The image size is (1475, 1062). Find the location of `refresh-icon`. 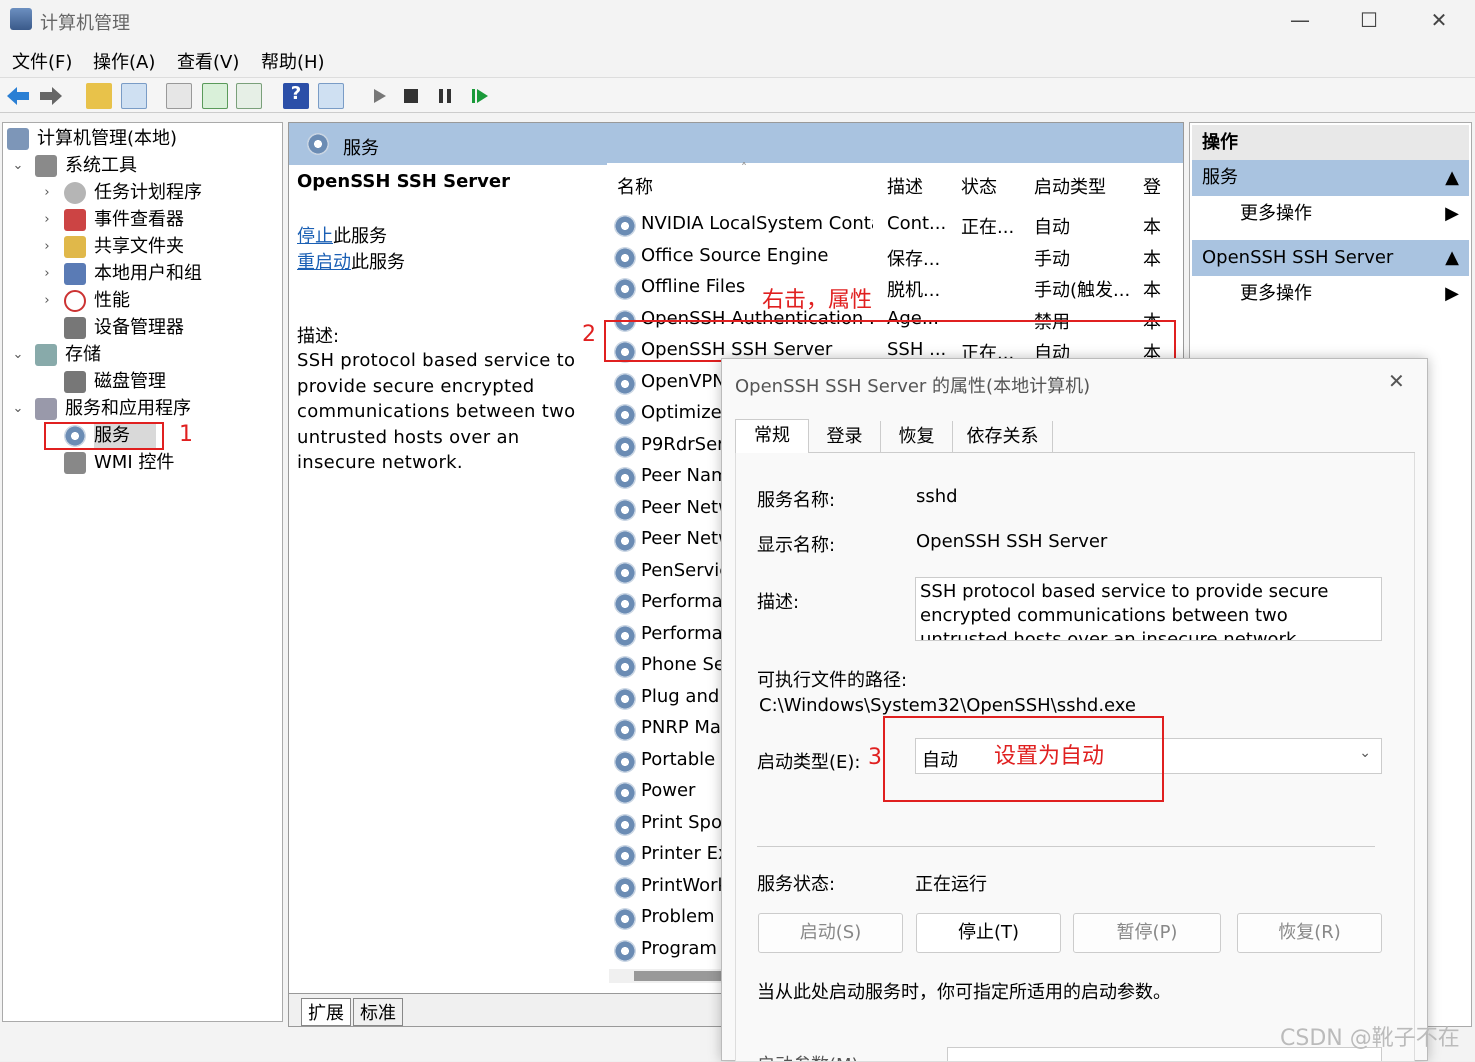

refresh-icon is located at coordinates (215, 96).